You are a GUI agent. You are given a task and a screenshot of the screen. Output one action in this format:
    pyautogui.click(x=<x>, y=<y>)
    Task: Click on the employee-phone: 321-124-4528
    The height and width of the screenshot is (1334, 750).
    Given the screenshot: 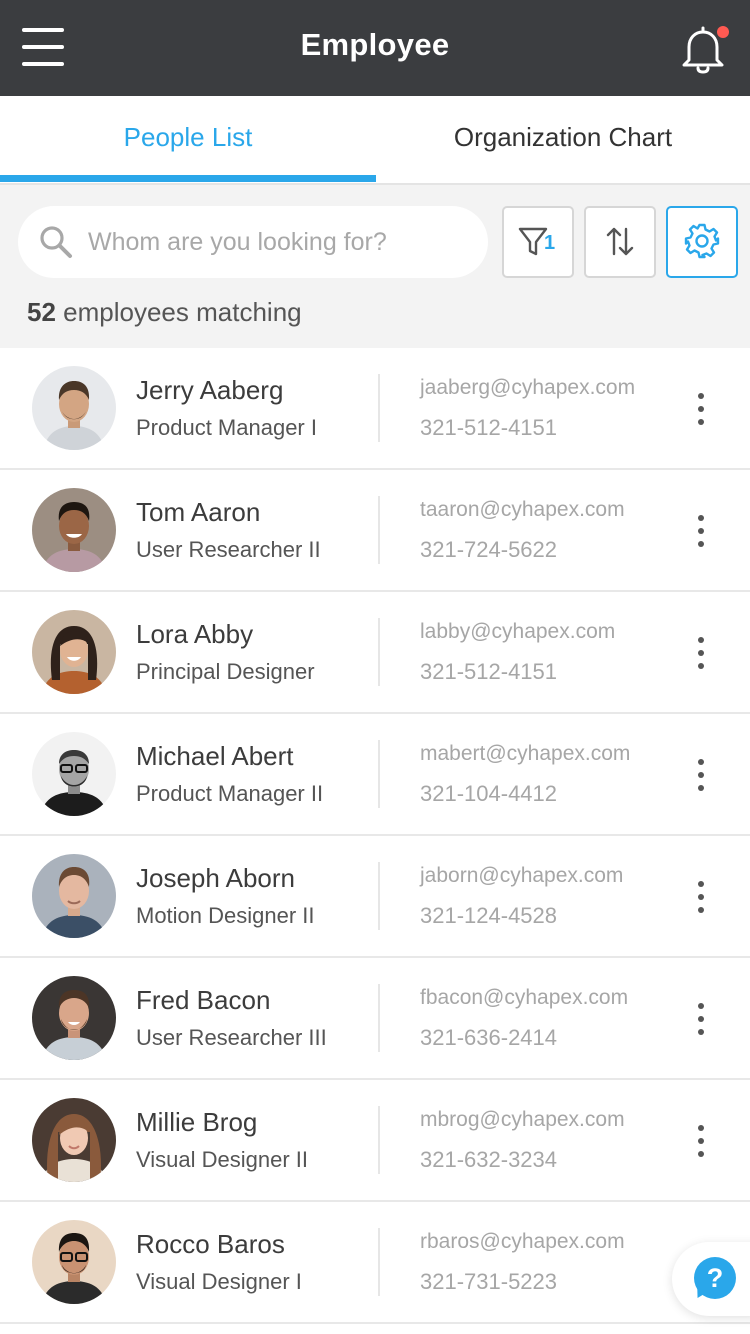 What is the action you would take?
    pyautogui.click(x=488, y=916)
    